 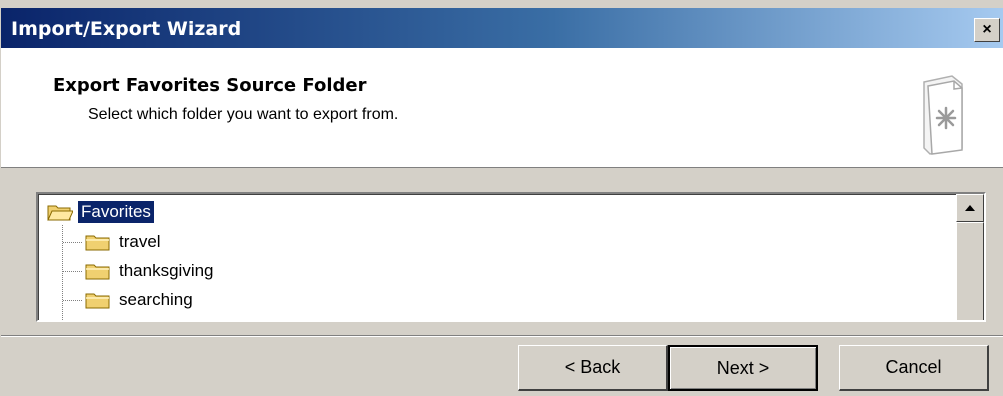 I want to click on back-button: < Back, so click(x=593, y=368).